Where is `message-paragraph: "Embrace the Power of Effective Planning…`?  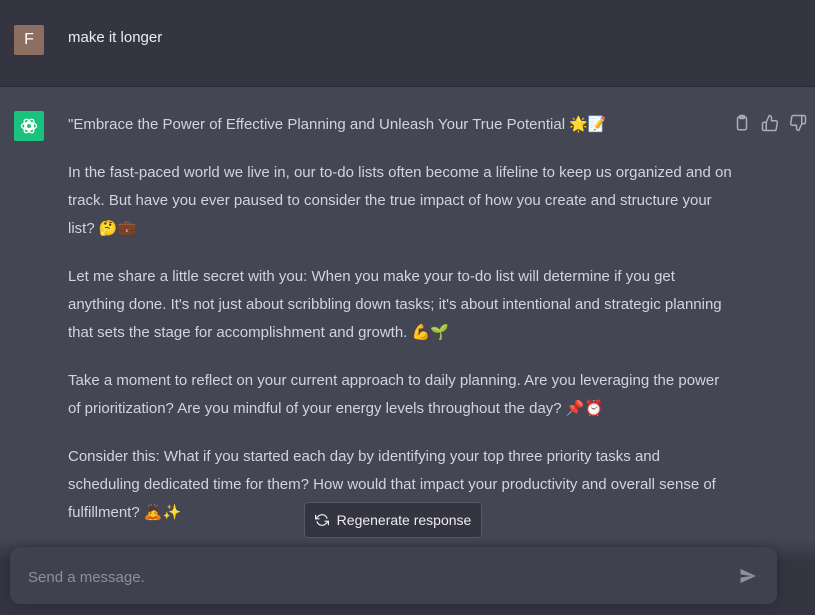
message-paragraph: "Embrace the Power of Effective Planning… is located at coordinates (337, 124).